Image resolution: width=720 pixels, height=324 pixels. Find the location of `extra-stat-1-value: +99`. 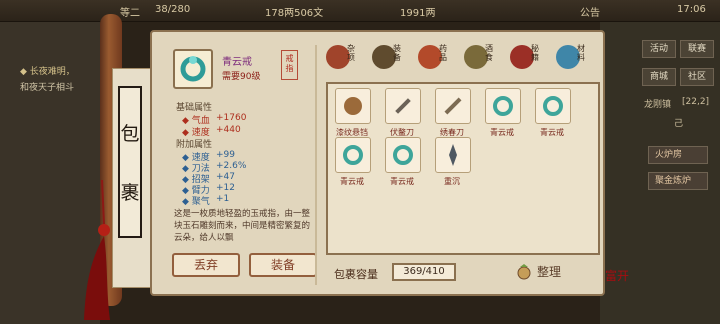

extra-stat-1-value: +99 is located at coordinates (225, 155).